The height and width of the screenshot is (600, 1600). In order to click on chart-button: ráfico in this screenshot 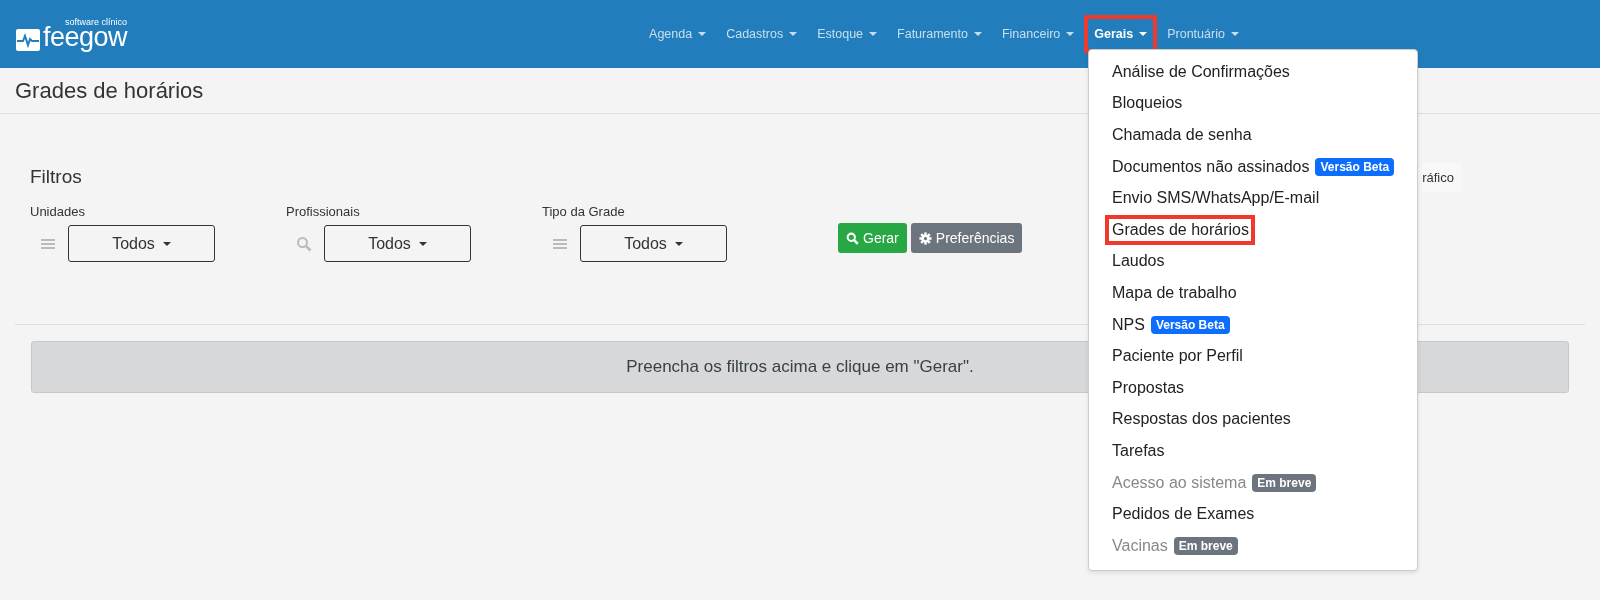, I will do `click(1442, 177)`.